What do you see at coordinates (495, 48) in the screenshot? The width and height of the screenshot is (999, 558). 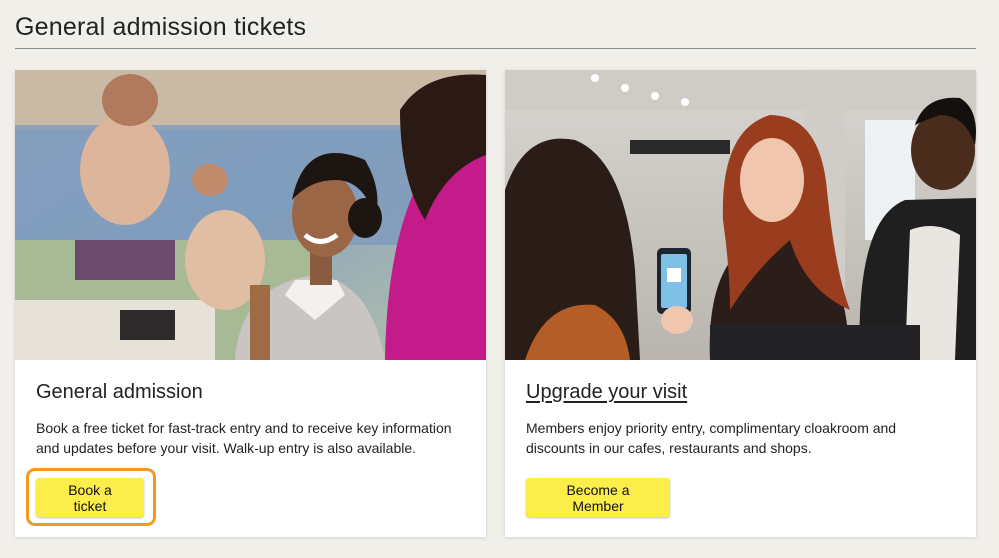 I see `title-divider` at bounding box center [495, 48].